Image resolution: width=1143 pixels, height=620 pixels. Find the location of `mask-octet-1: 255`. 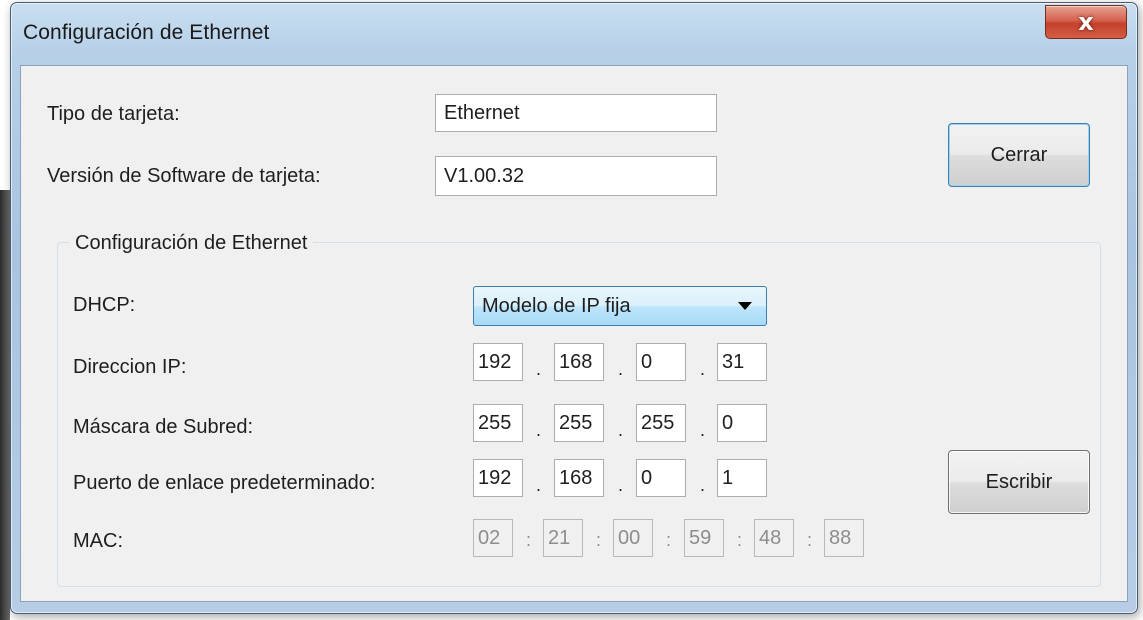

mask-octet-1: 255 is located at coordinates (498, 423).